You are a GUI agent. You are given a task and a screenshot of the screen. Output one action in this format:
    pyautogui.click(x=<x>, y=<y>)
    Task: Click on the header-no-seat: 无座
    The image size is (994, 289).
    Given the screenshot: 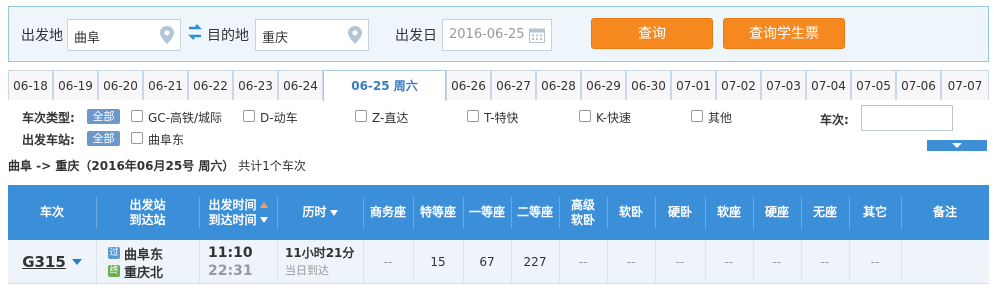 What is the action you would take?
    pyautogui.click(x=824, y=212)
    